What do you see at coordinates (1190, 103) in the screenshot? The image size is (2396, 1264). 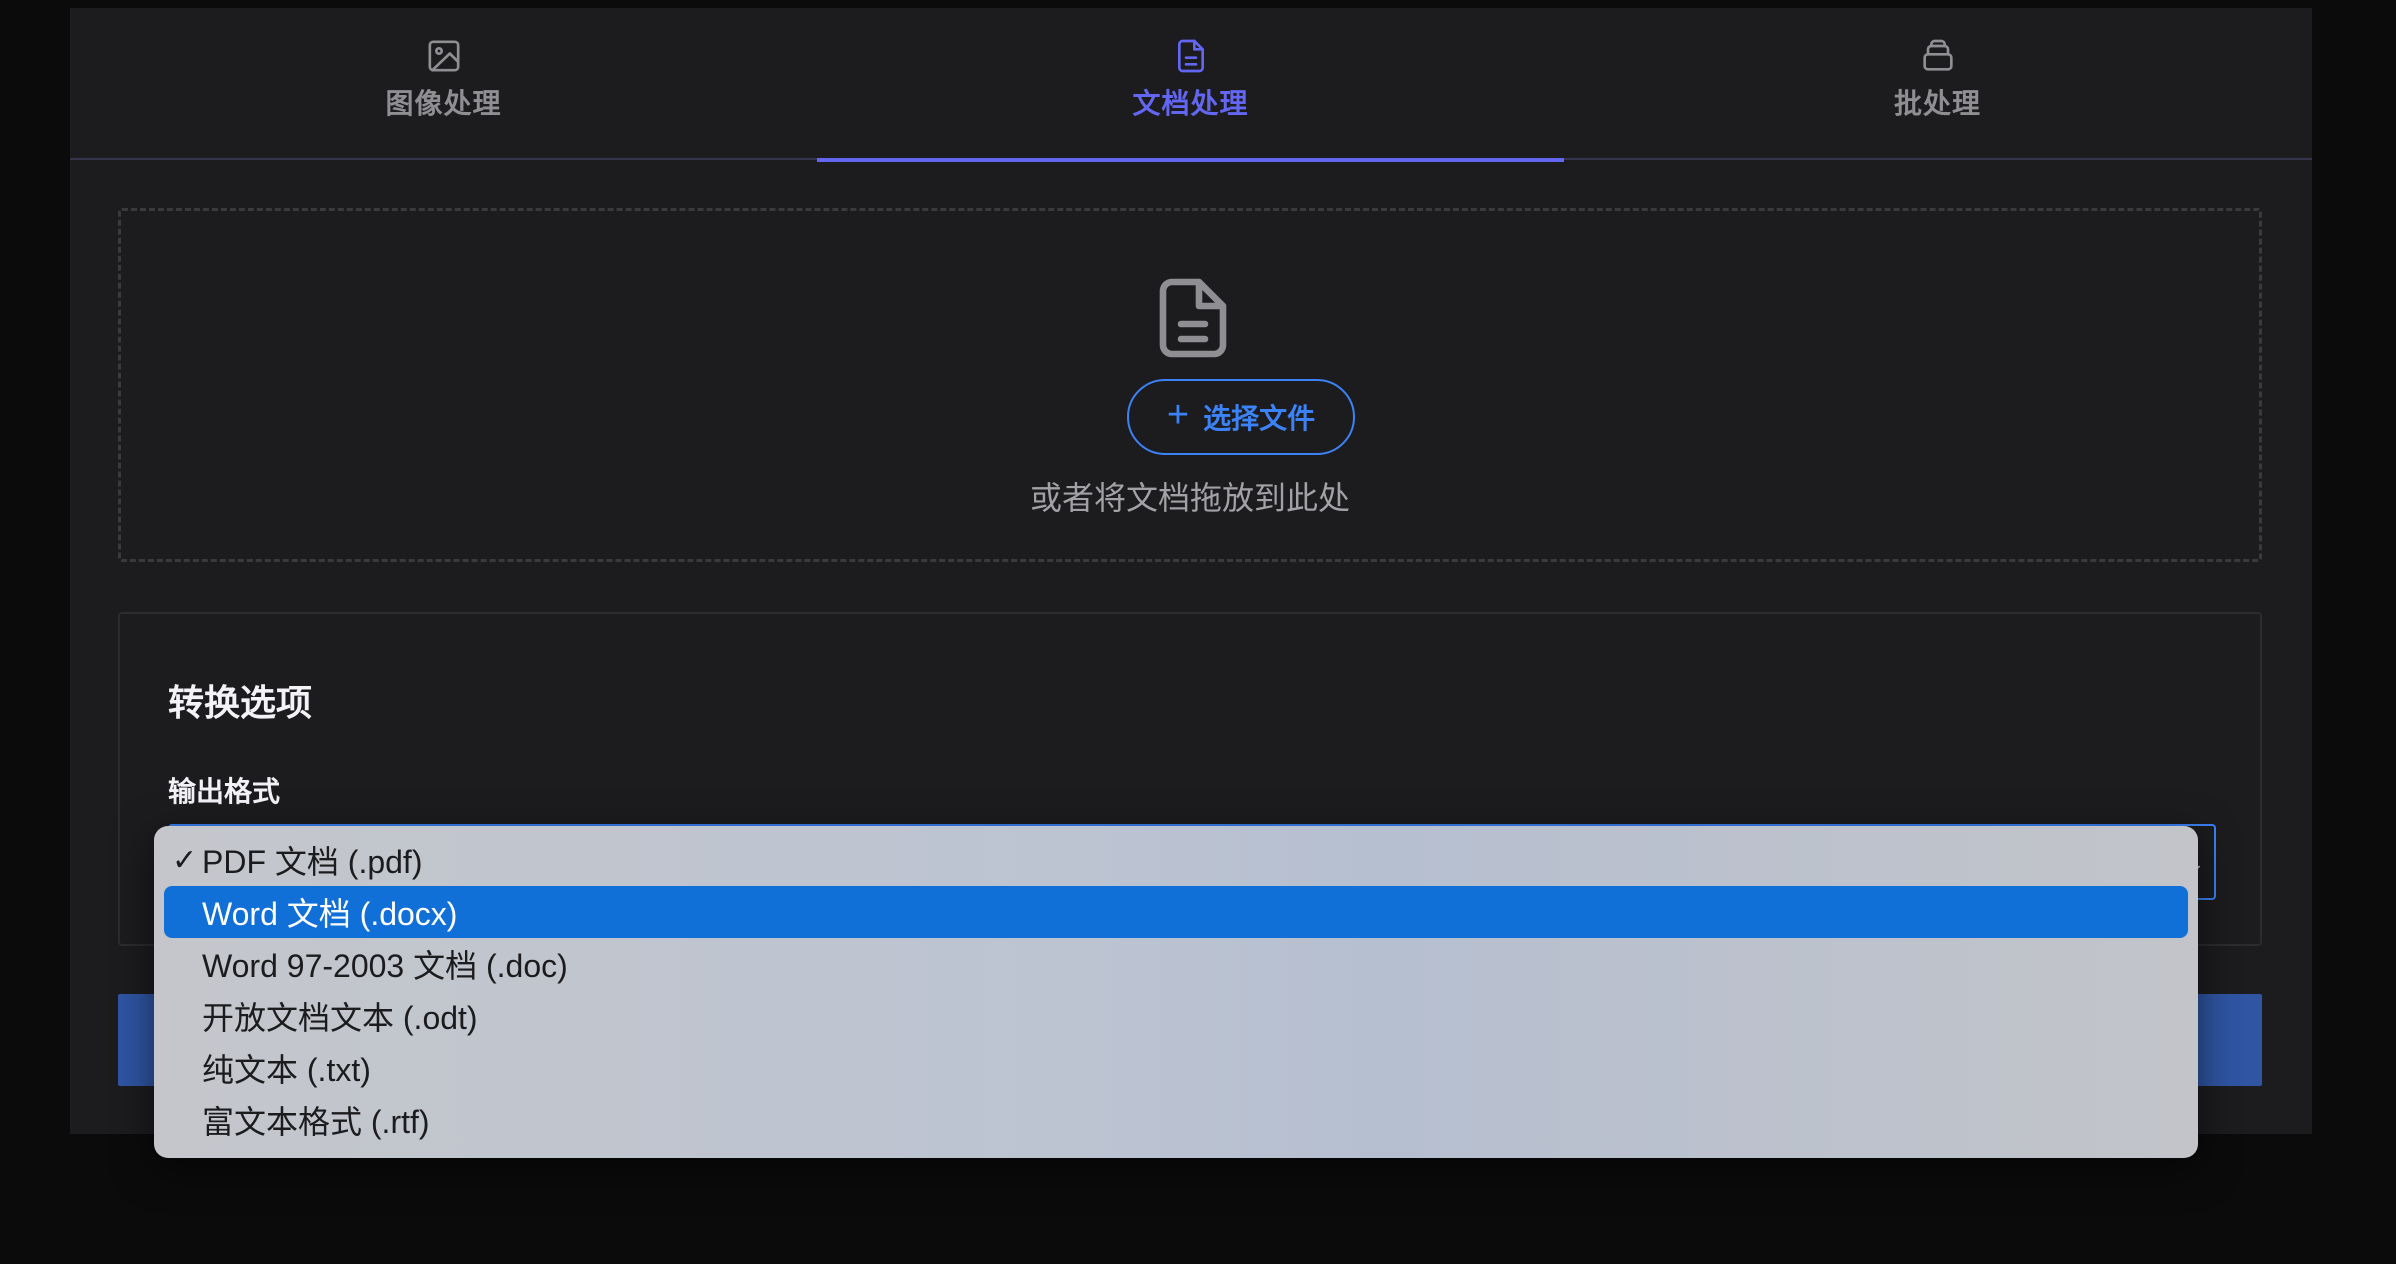 I see `tab-label: 文档处理` at bounding box center [1190, 103].